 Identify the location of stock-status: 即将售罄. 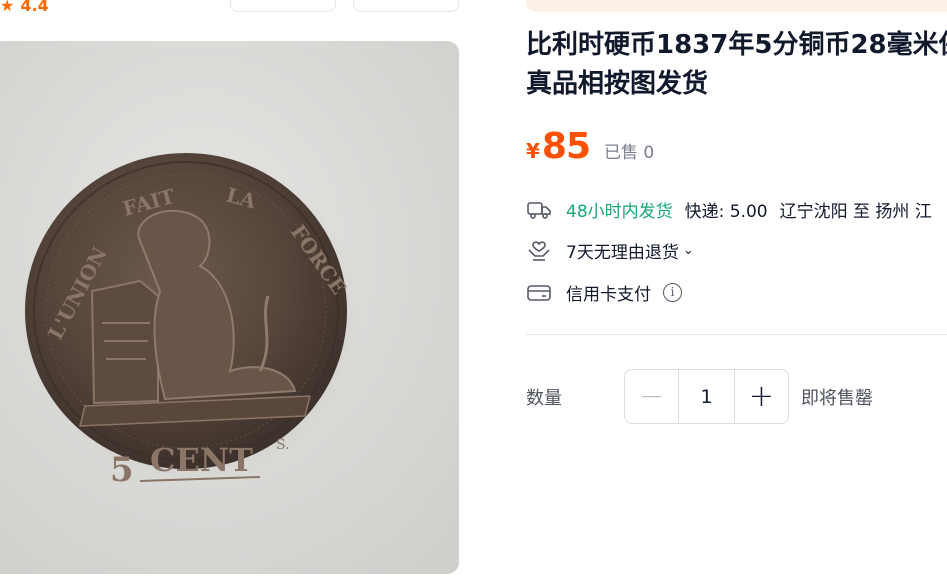
(837, 398).